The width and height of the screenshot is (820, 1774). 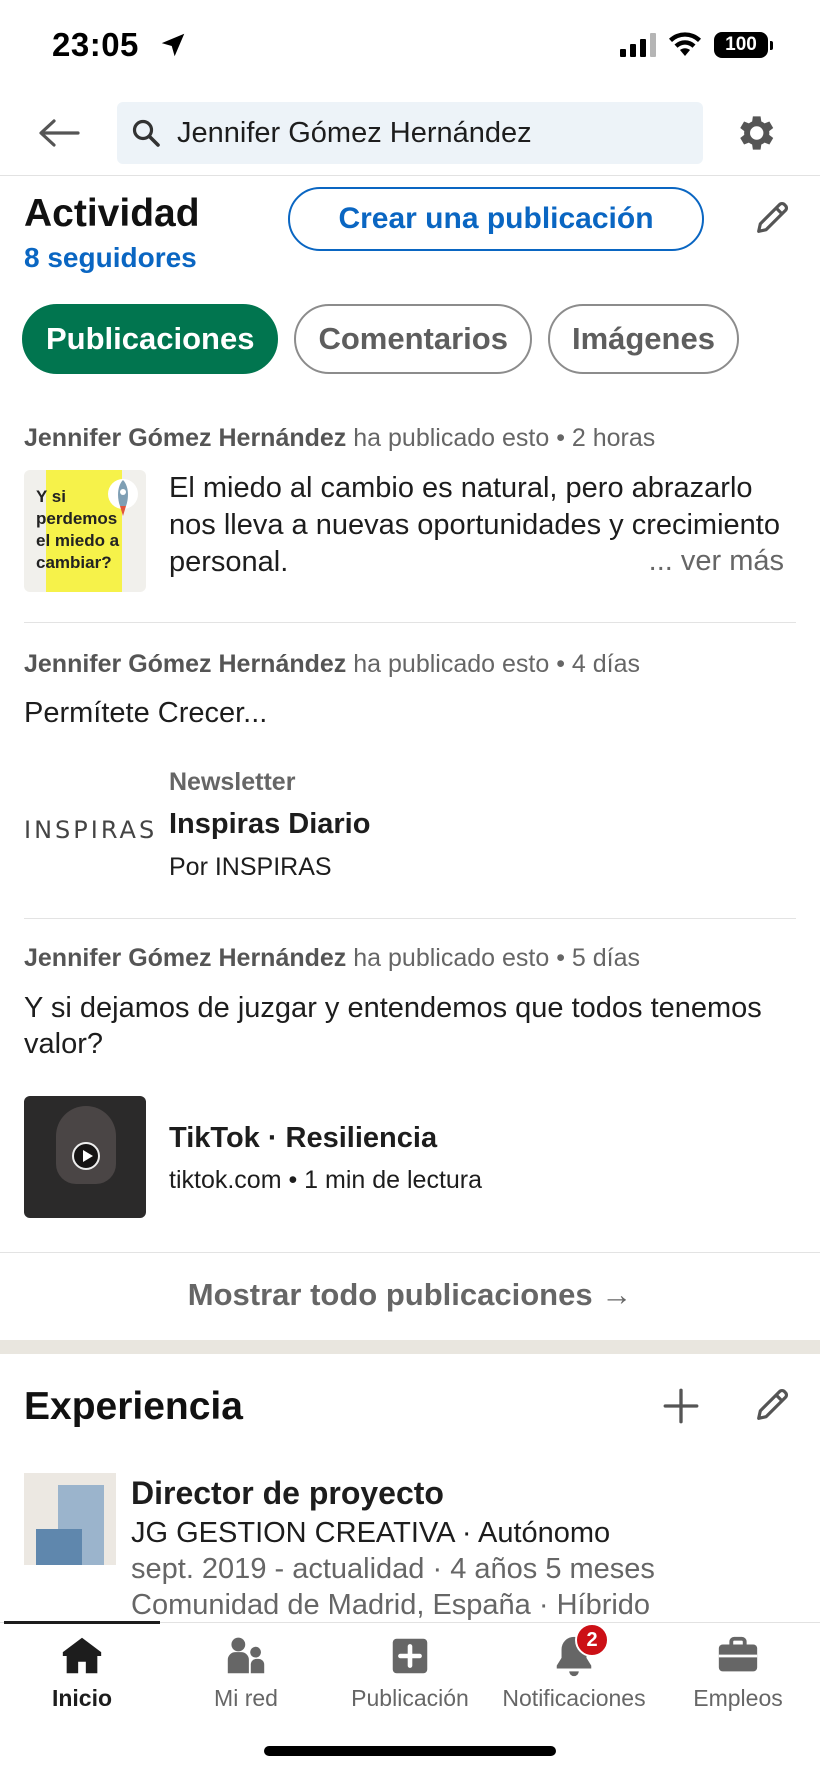 What do you see at coordinates (574, 1698) in the screenshot?
I see `nav-label: Notificaciones` at bounding box center [574, 1698].